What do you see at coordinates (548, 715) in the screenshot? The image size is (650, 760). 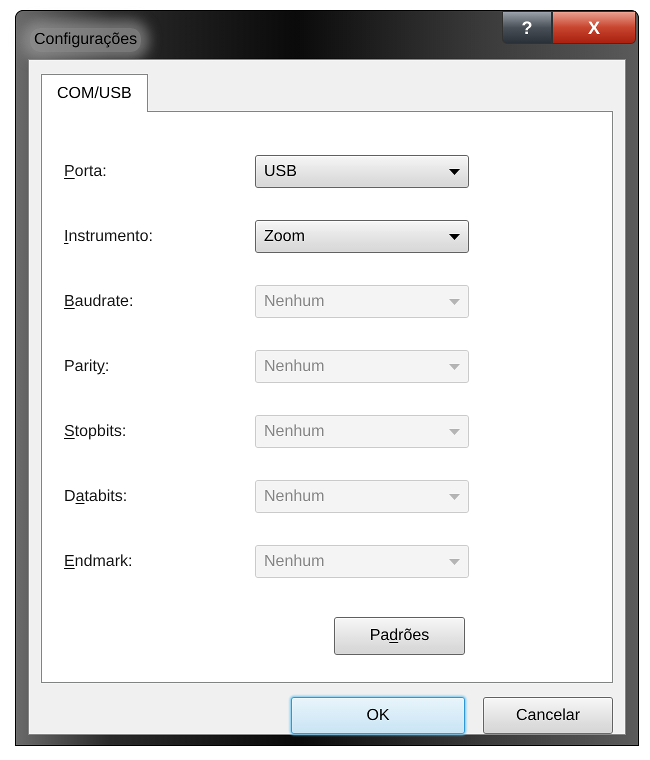 I see `cancel-button: Cancelar` at bounding box center [548, 715].